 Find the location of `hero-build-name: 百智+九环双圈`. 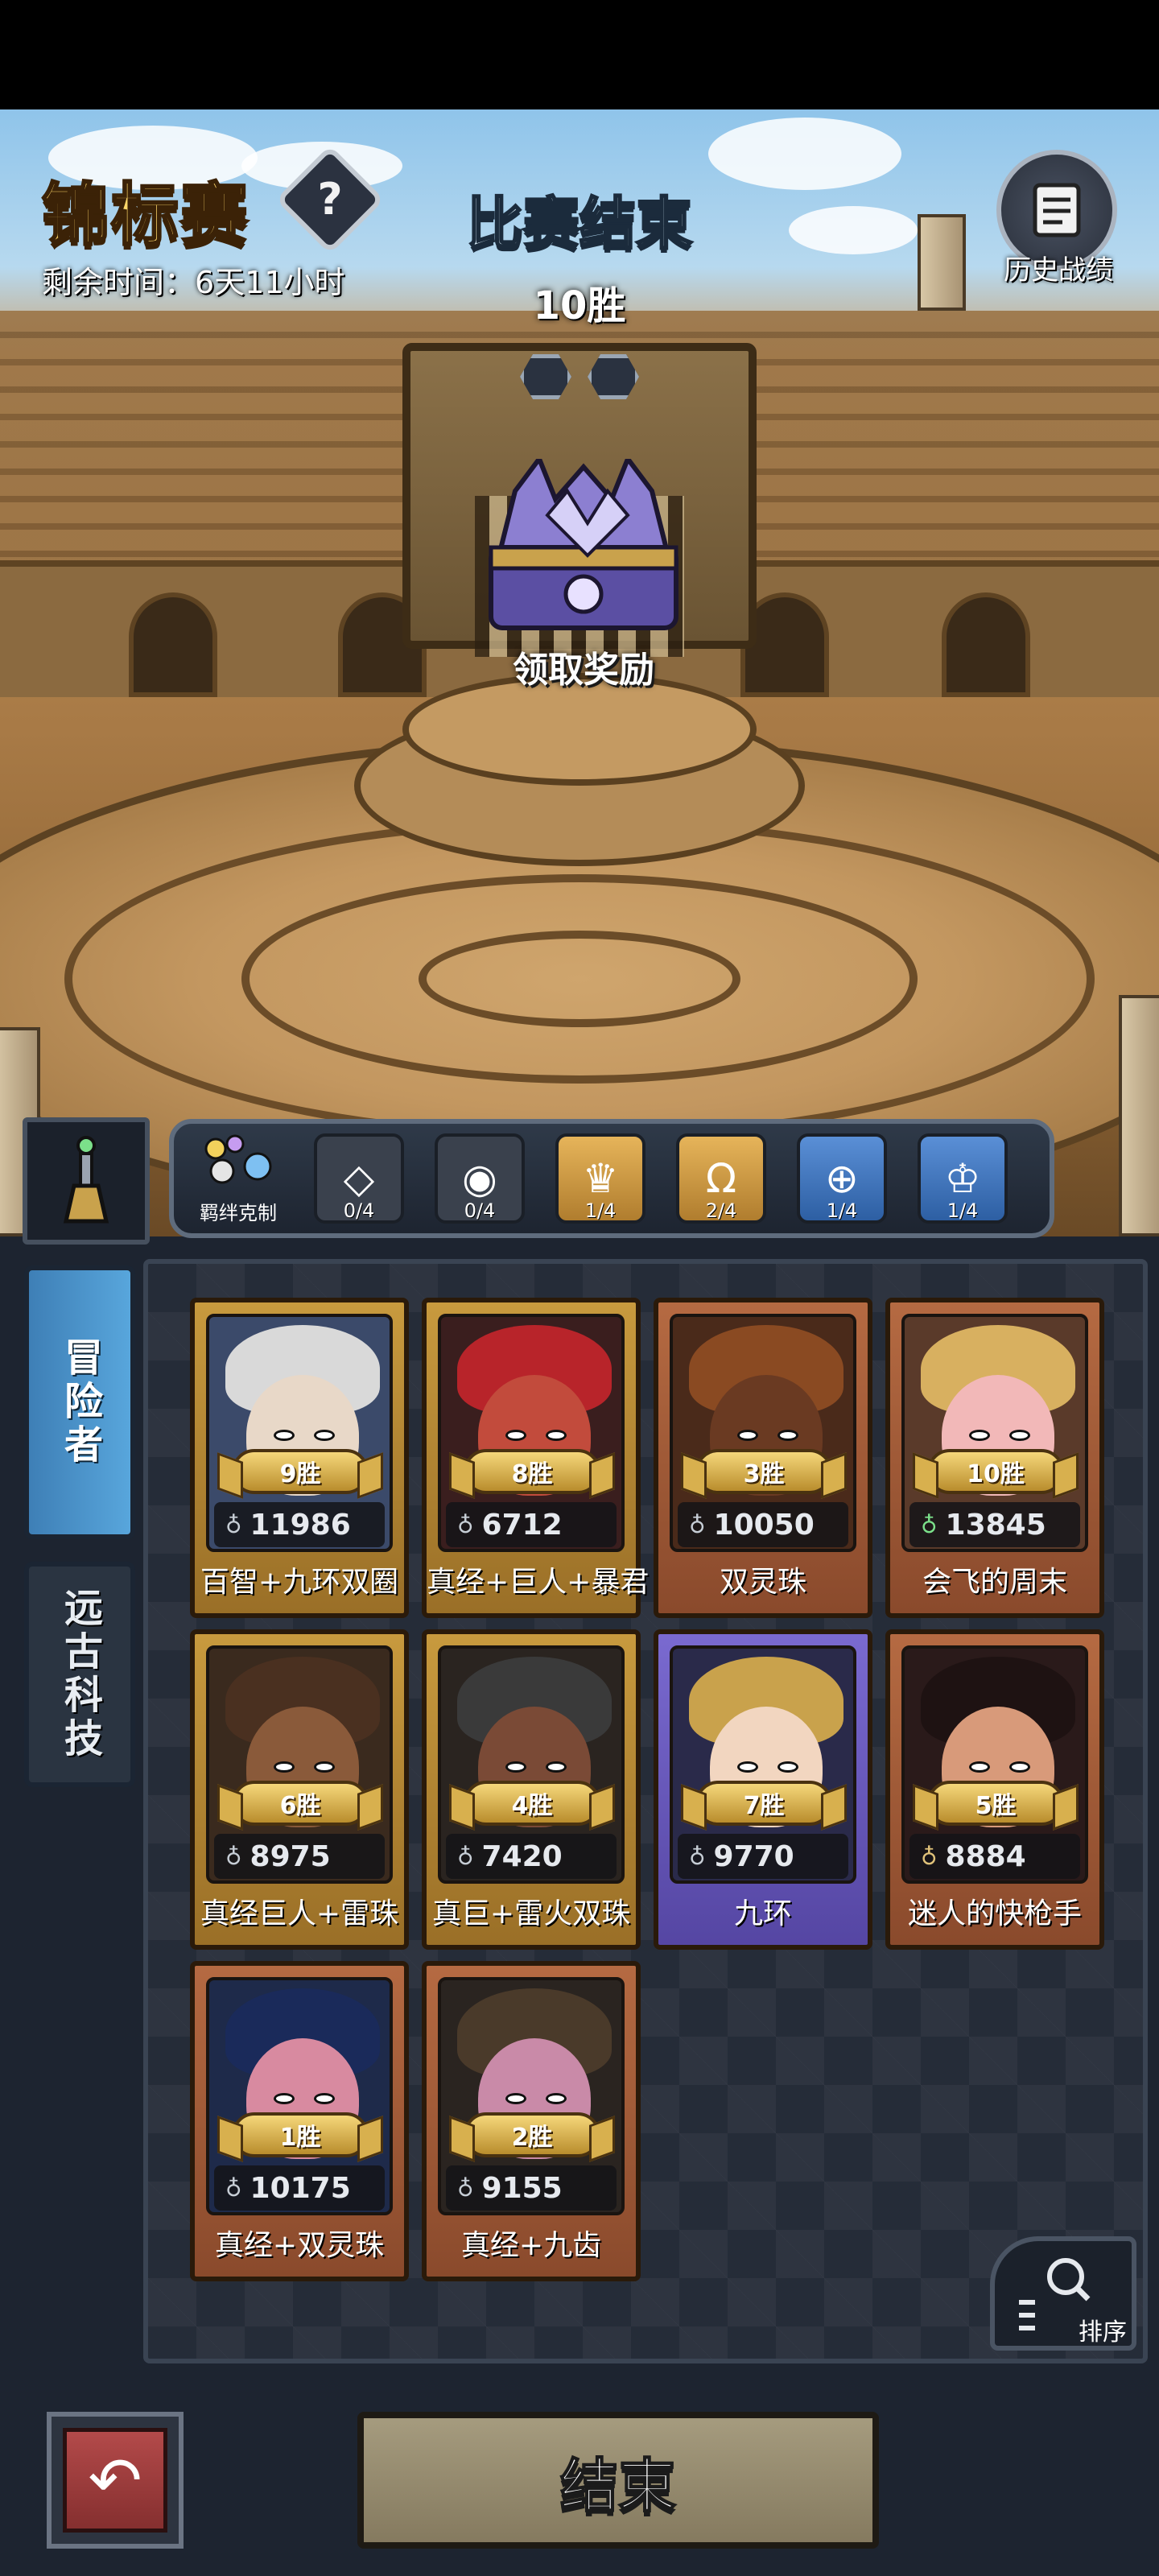

hero-build-name: 百智+九环双圈 is located at coordinates (299, 1582).